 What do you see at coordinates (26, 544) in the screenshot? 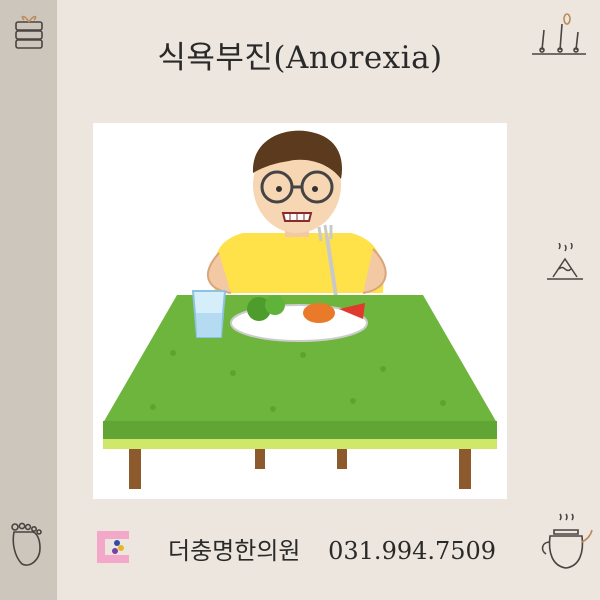
I see `foot-icon` at bounding box center [26, 544].